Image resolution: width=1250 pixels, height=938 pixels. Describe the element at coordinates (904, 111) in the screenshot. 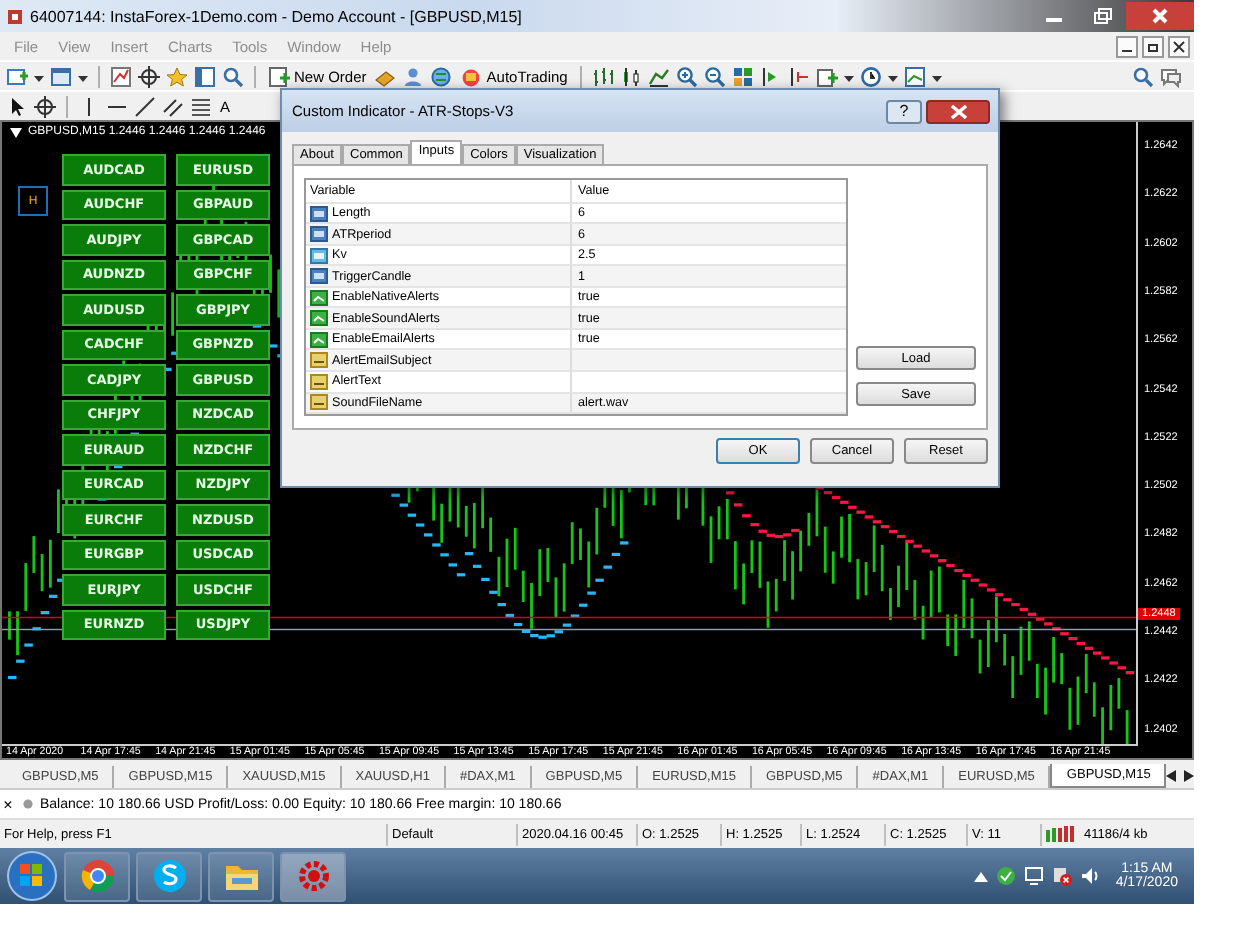

I see `help-button: ?` at that location.